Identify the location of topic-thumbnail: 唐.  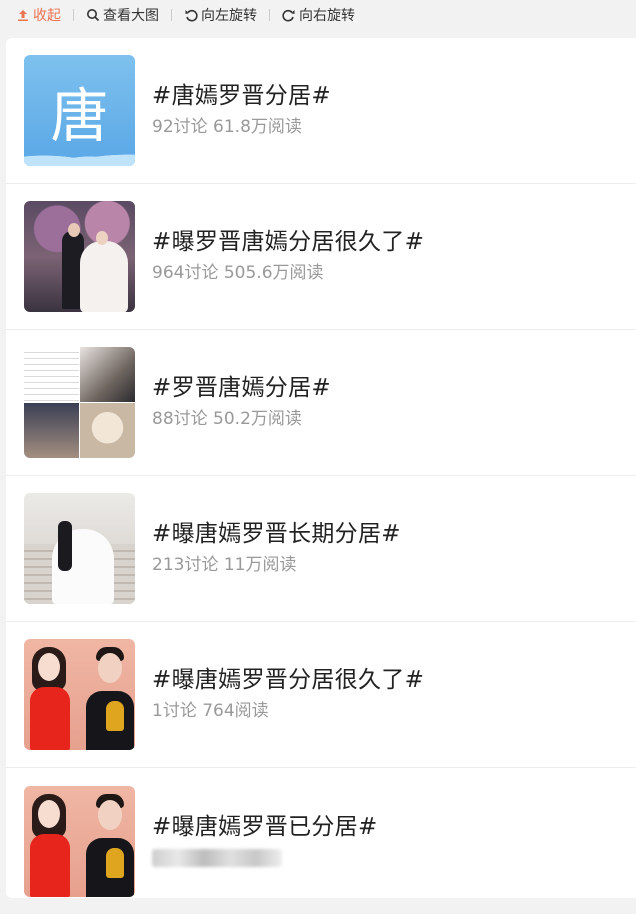
(79, 110).